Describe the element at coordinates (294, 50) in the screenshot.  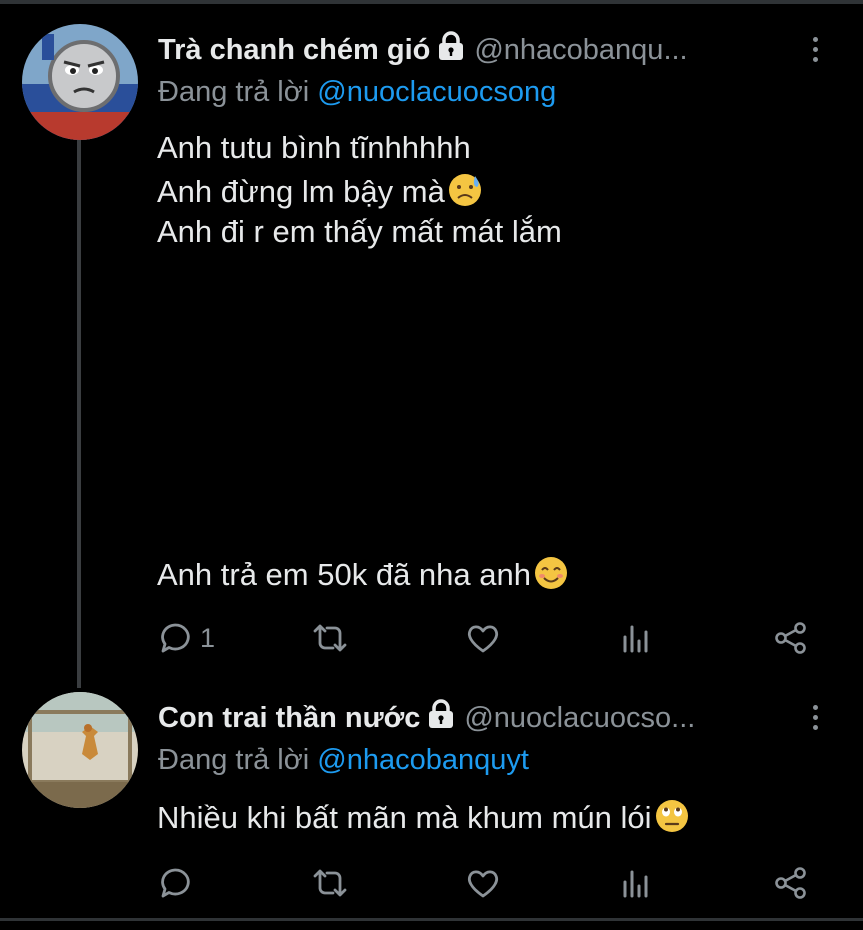
I see `display-name: Trà chanh chém gió` at that location.